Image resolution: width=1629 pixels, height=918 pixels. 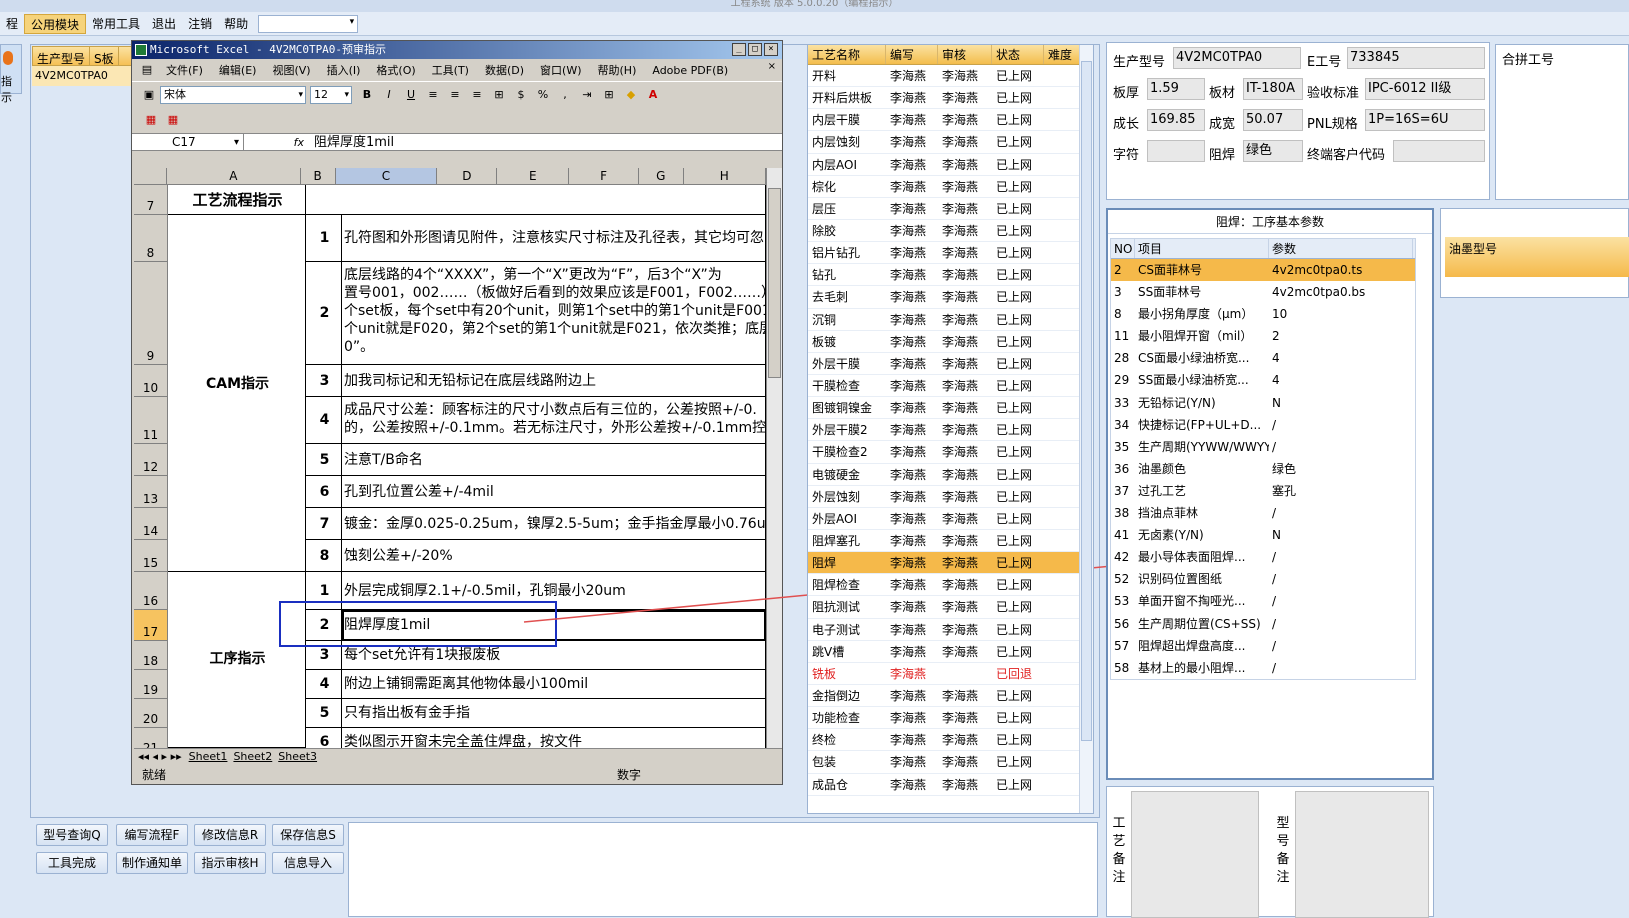 I want to click on param-row: 28 CS面最小绿油桥宽... 4, so click(x=1263, y=358).